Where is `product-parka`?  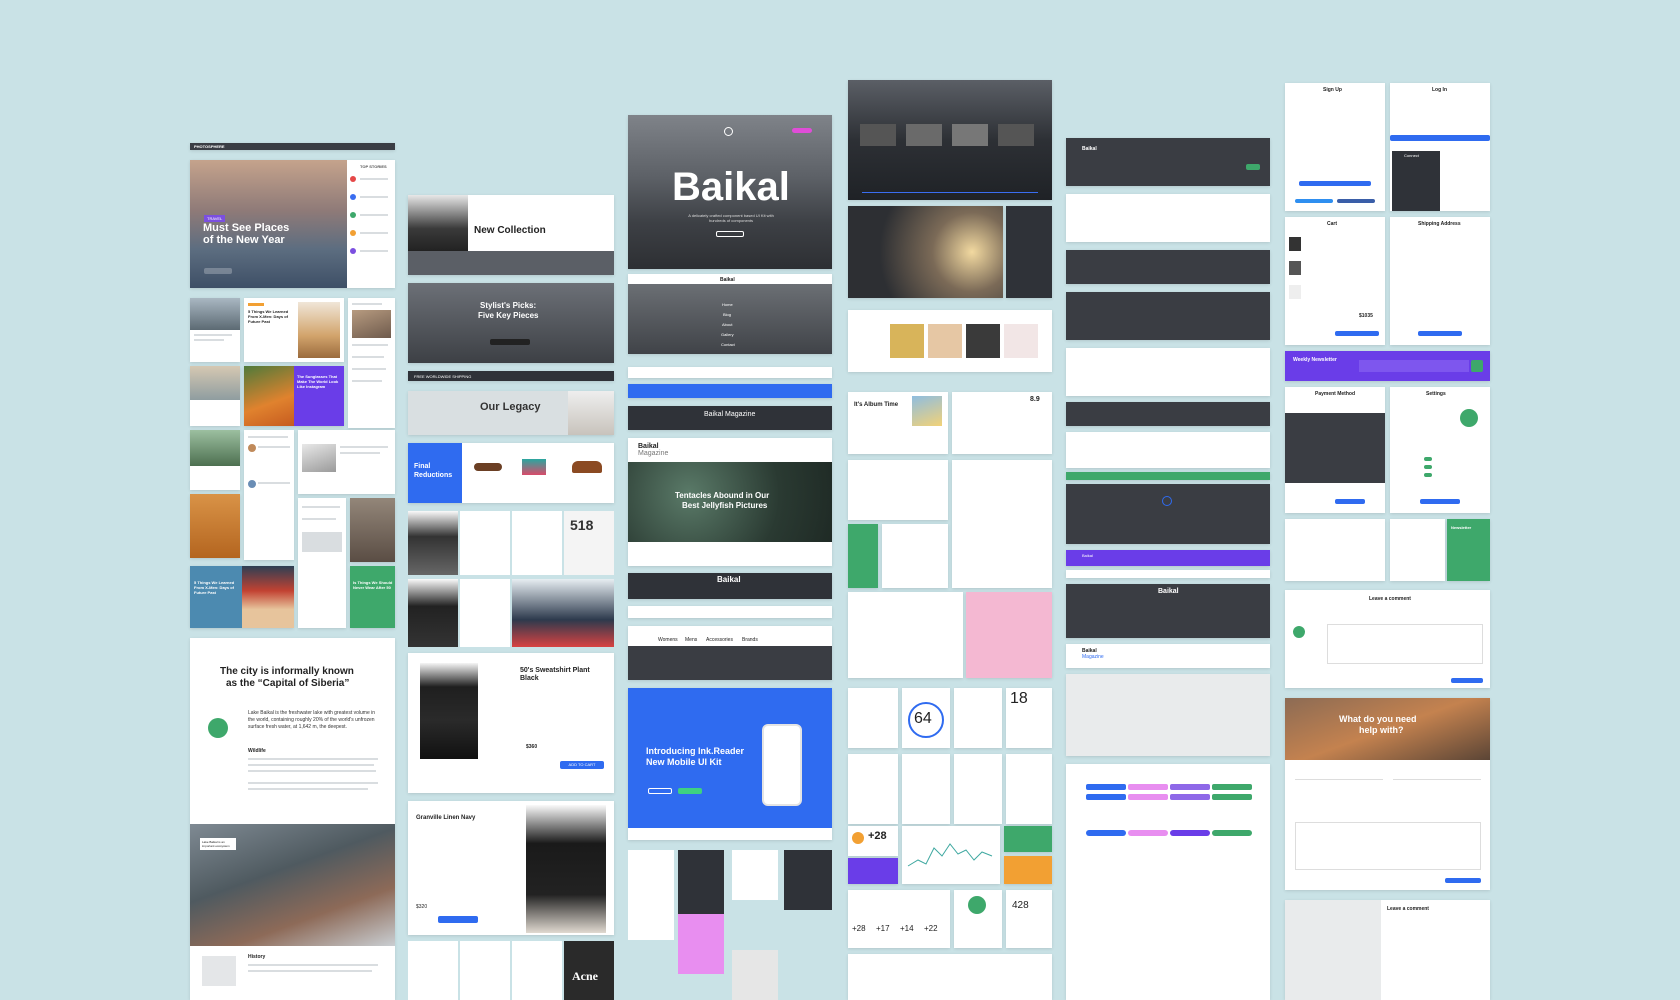 product-parka is located at coordinates (433, 613).